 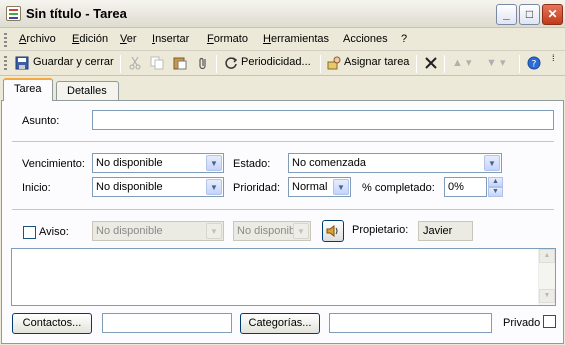 I want to click on assign-task-button: Asignar tarea, so click(x=376, y=62).